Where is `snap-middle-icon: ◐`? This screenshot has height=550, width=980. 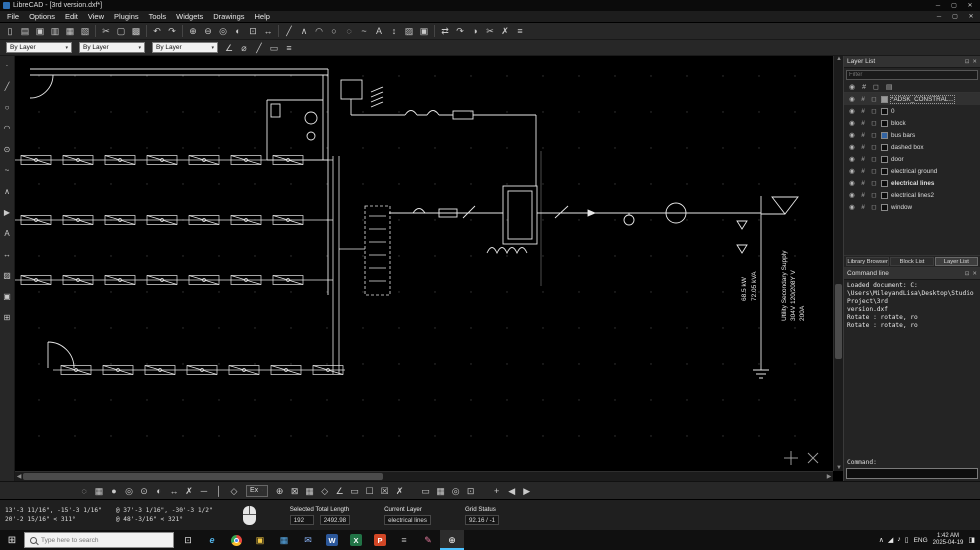
snap-middle-icon: ◐ is located at coordinates (159, 491).